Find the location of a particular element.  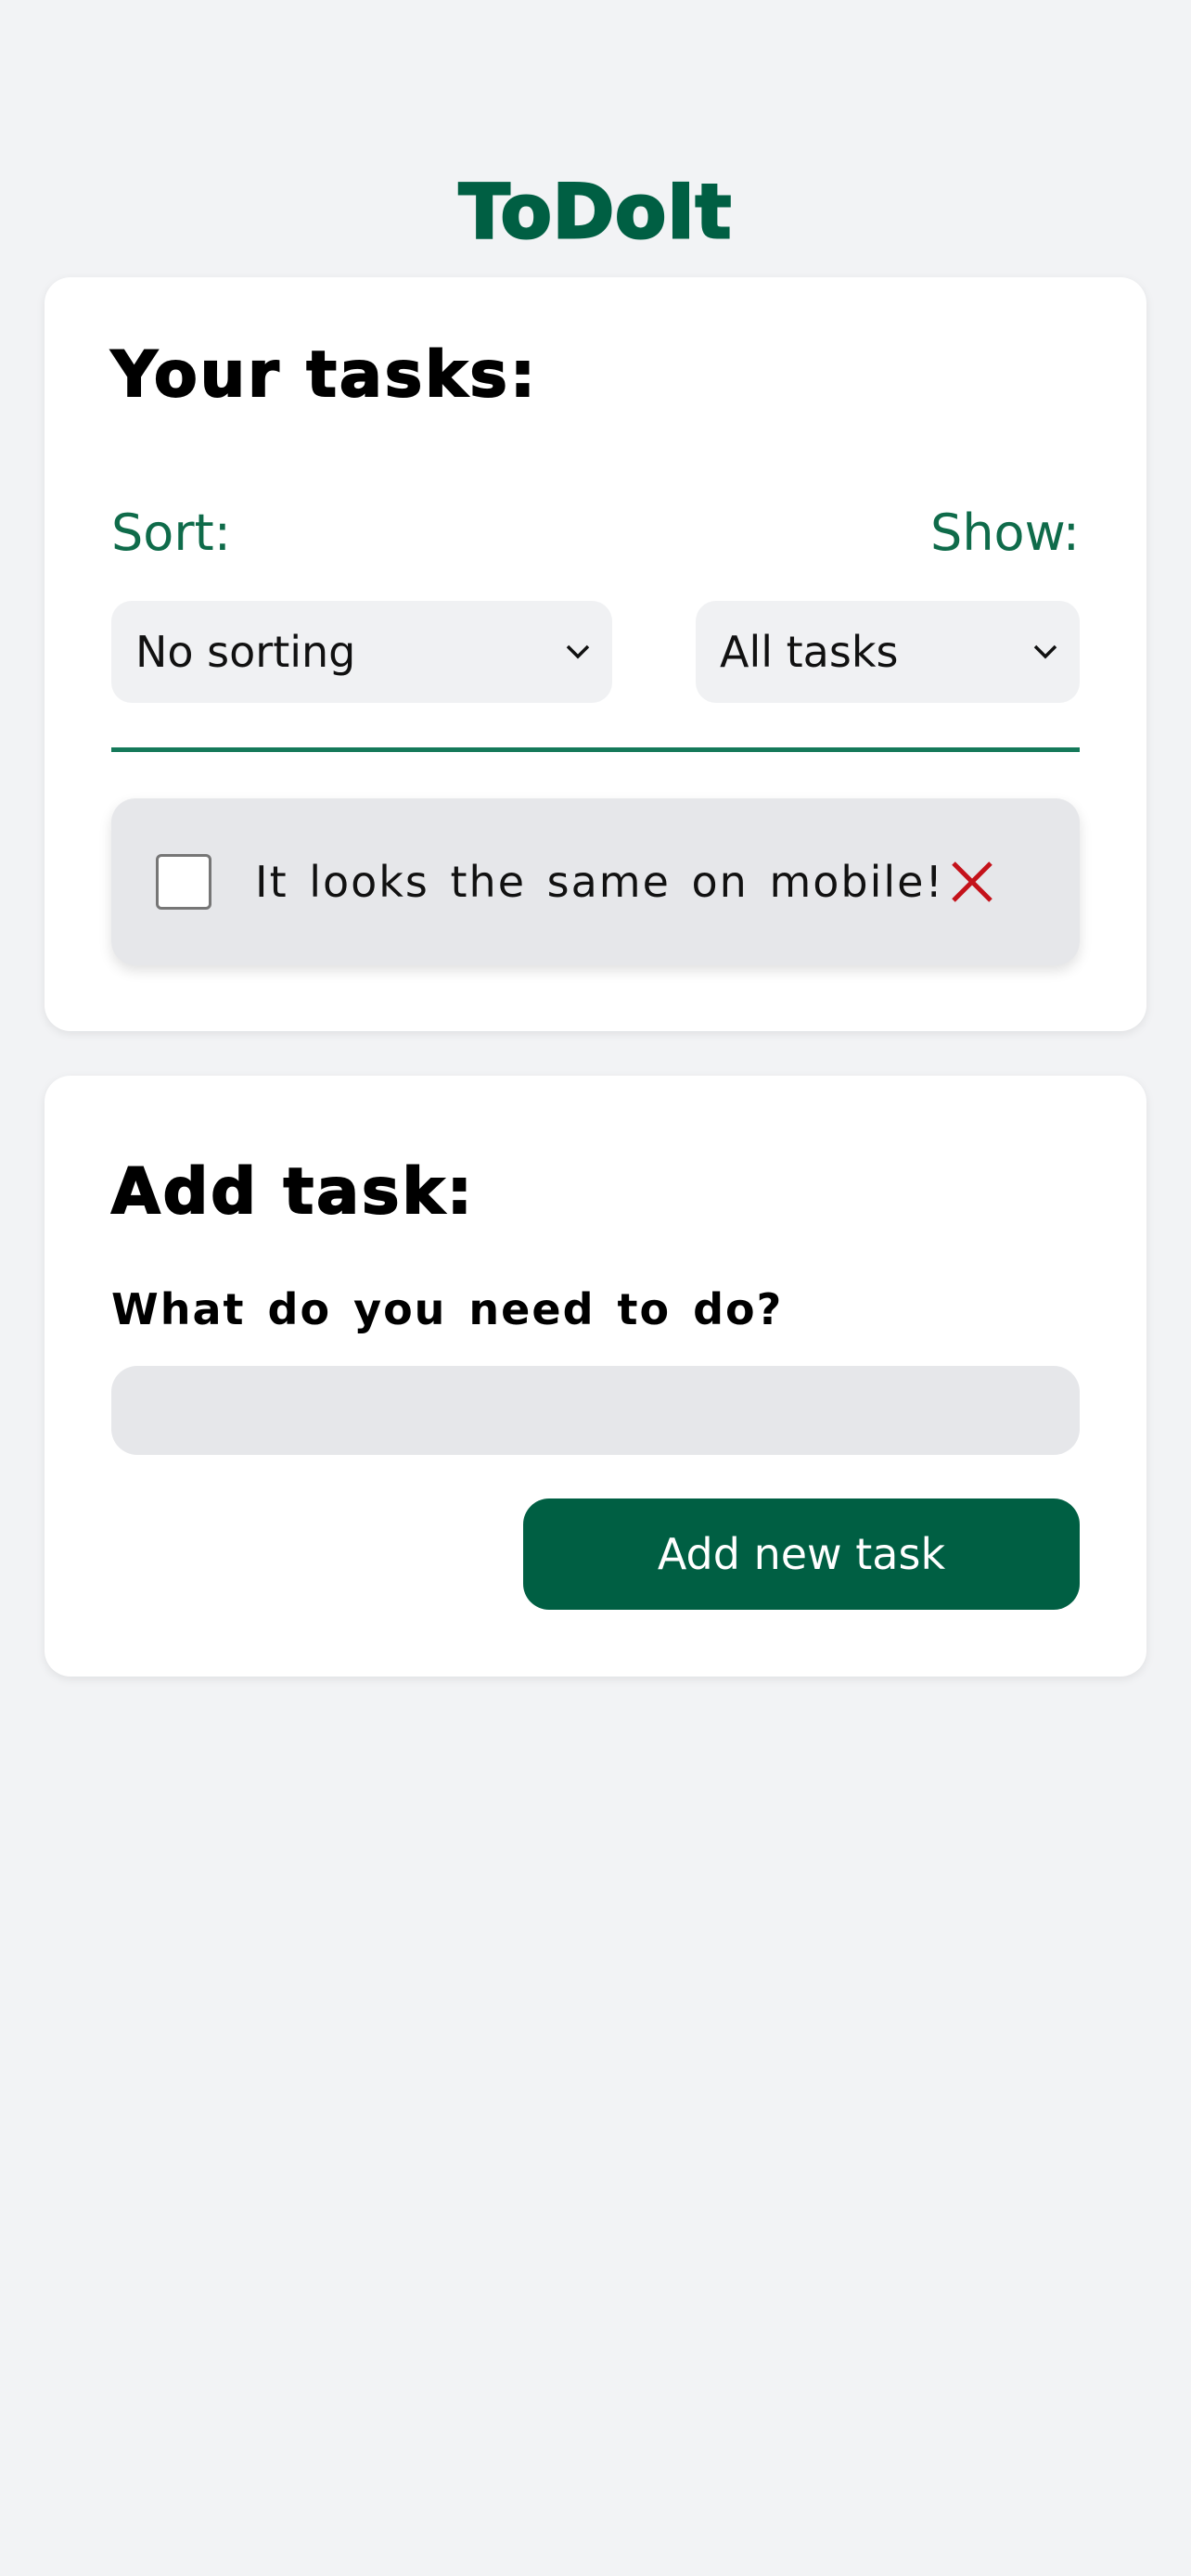

task-input is located at coordinates (595, 1411).